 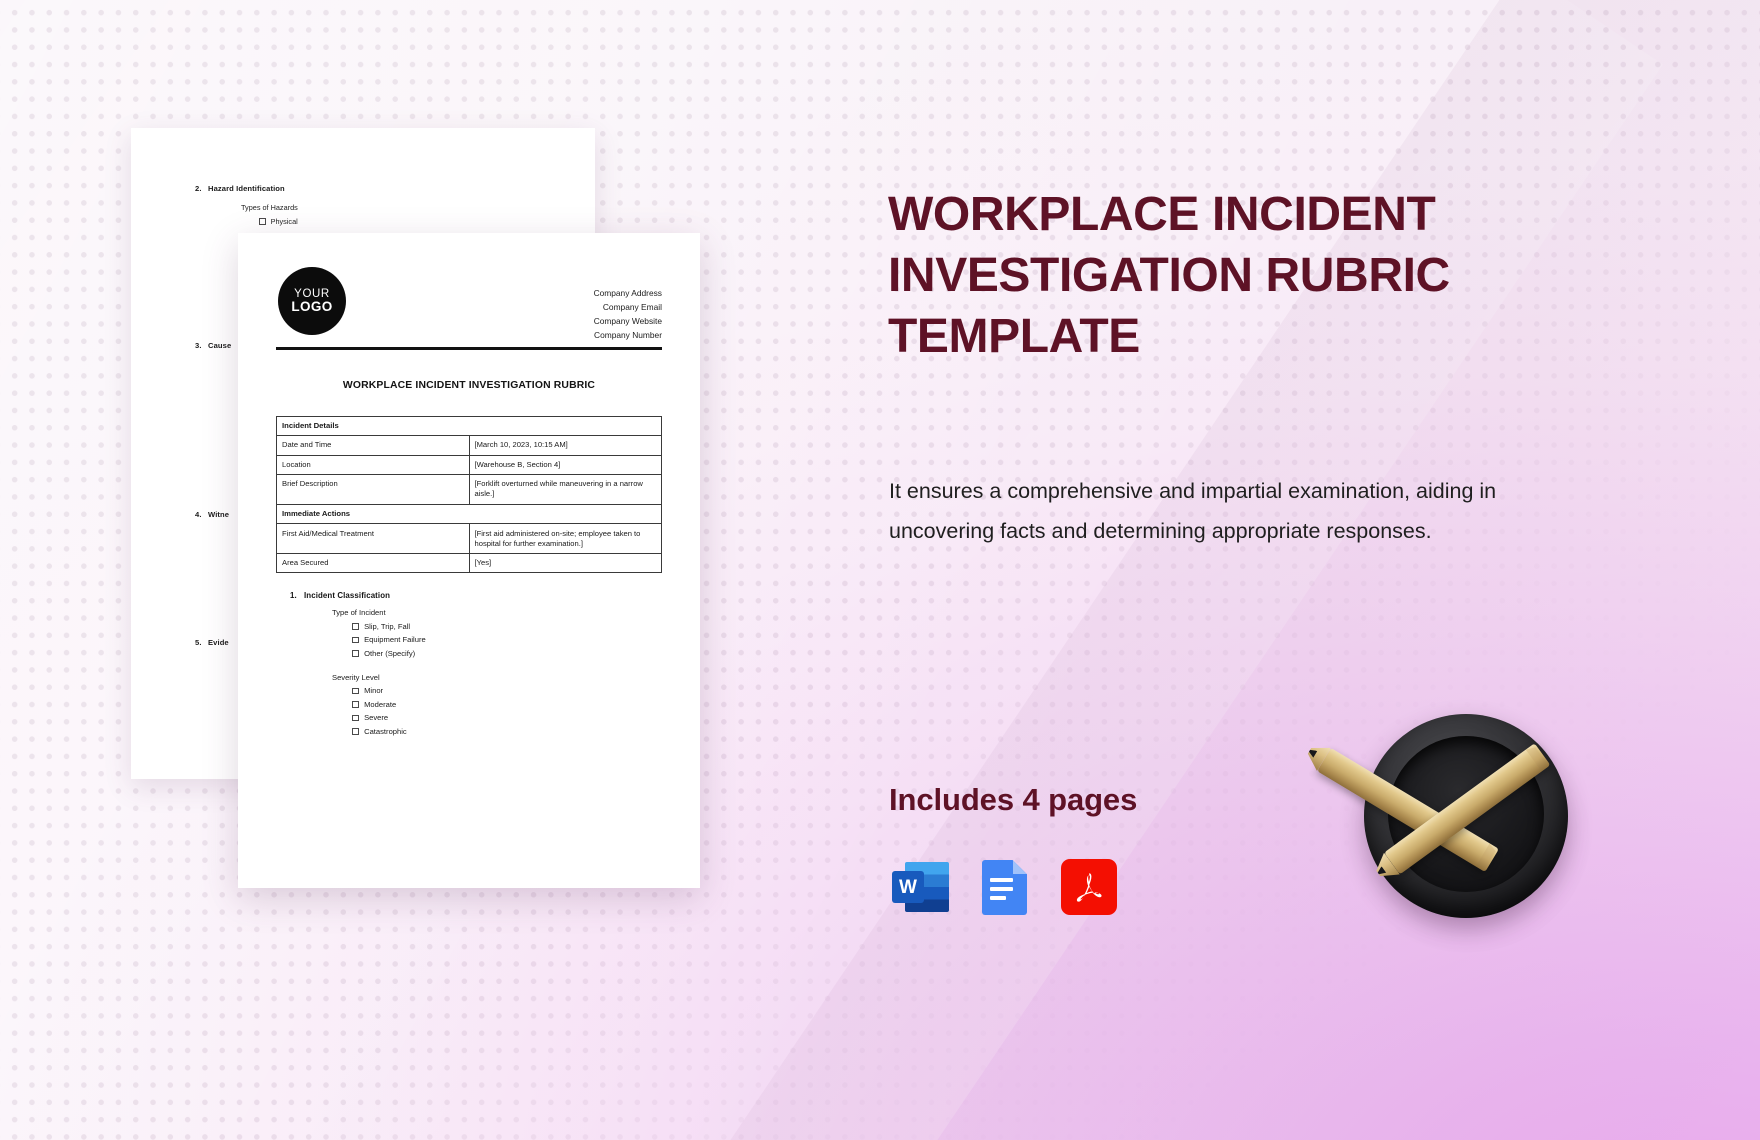 I want to click on back-checkbox-row: Physical, so click(x=278, y=221).